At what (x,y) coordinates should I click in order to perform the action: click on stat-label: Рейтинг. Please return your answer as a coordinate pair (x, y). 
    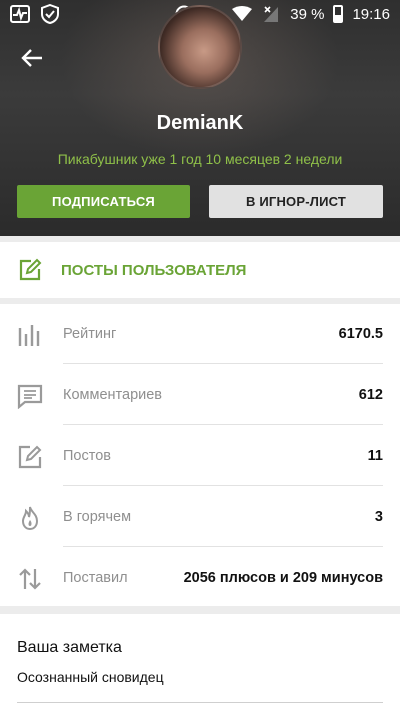
    Looking at the image, I should click on (90, 334).